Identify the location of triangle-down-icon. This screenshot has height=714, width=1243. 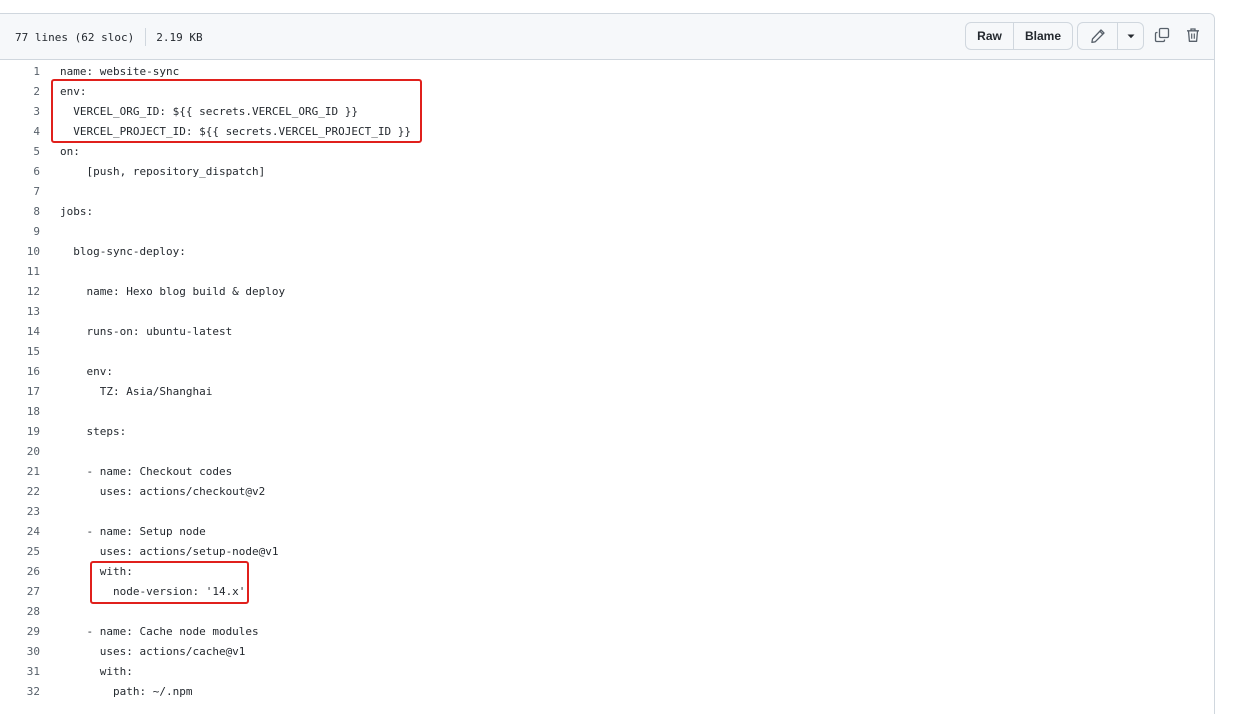
(1131, 36).